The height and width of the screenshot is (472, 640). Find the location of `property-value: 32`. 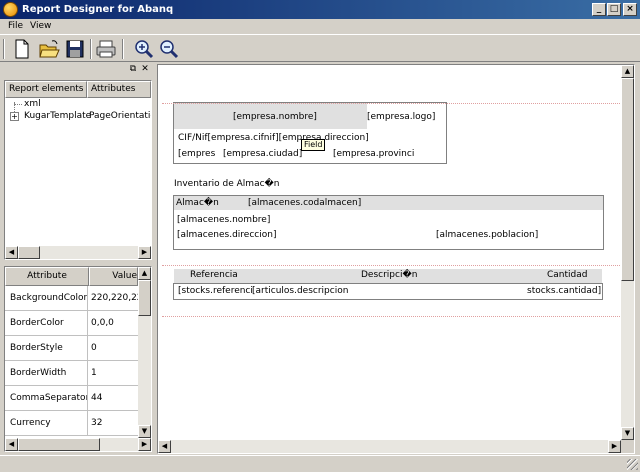

property-value: 32 is located at coordinates (114, 423).